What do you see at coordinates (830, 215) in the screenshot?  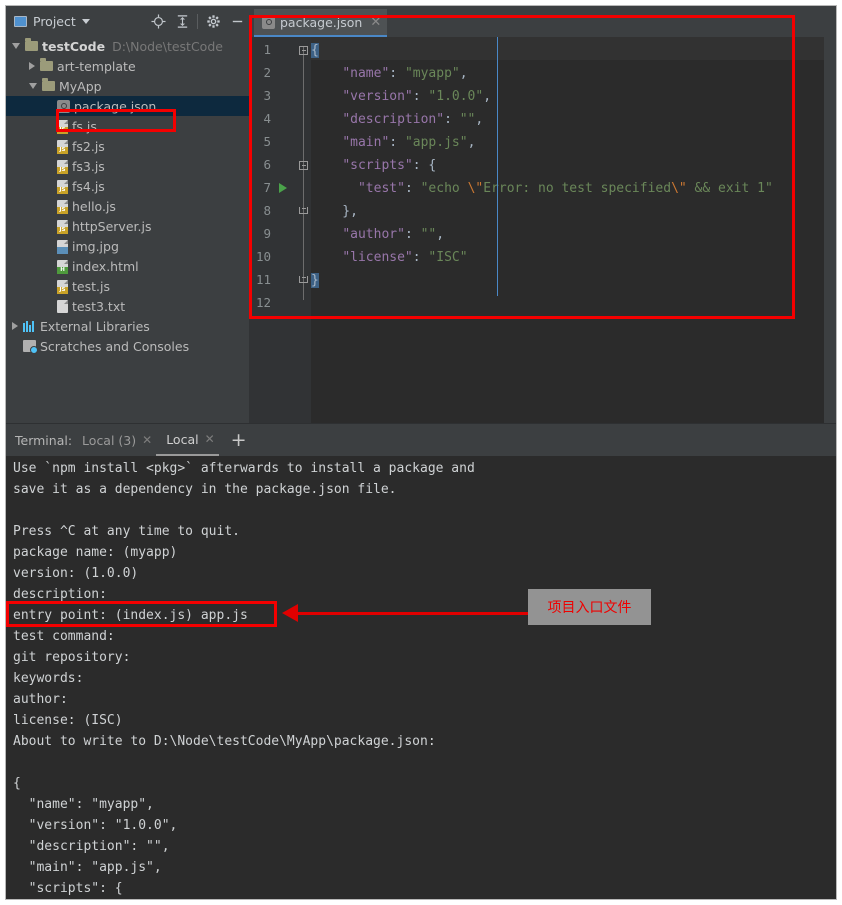 I see `editor-scroll-rail` at bounding box center [830, 215].